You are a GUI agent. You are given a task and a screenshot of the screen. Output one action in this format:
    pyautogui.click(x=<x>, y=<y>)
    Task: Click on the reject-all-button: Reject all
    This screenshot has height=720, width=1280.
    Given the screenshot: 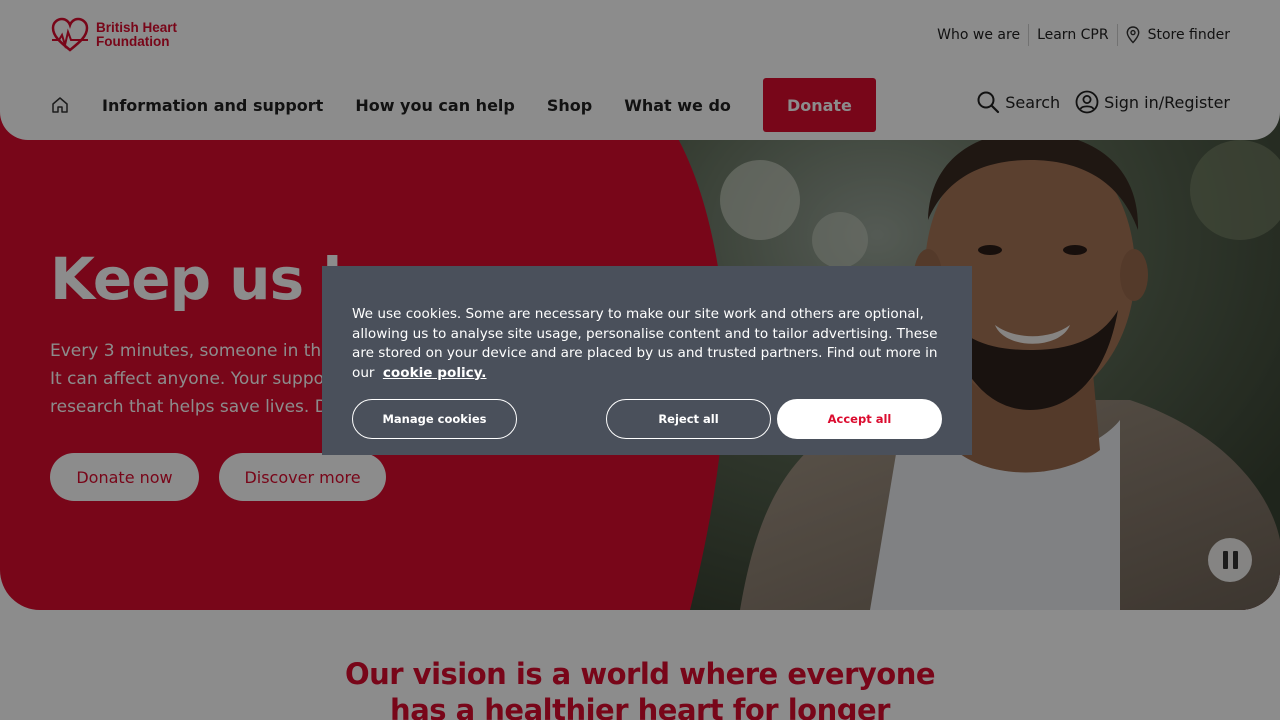 What is the action you would take?
    pyautogui.click(x=688, y=419)
    